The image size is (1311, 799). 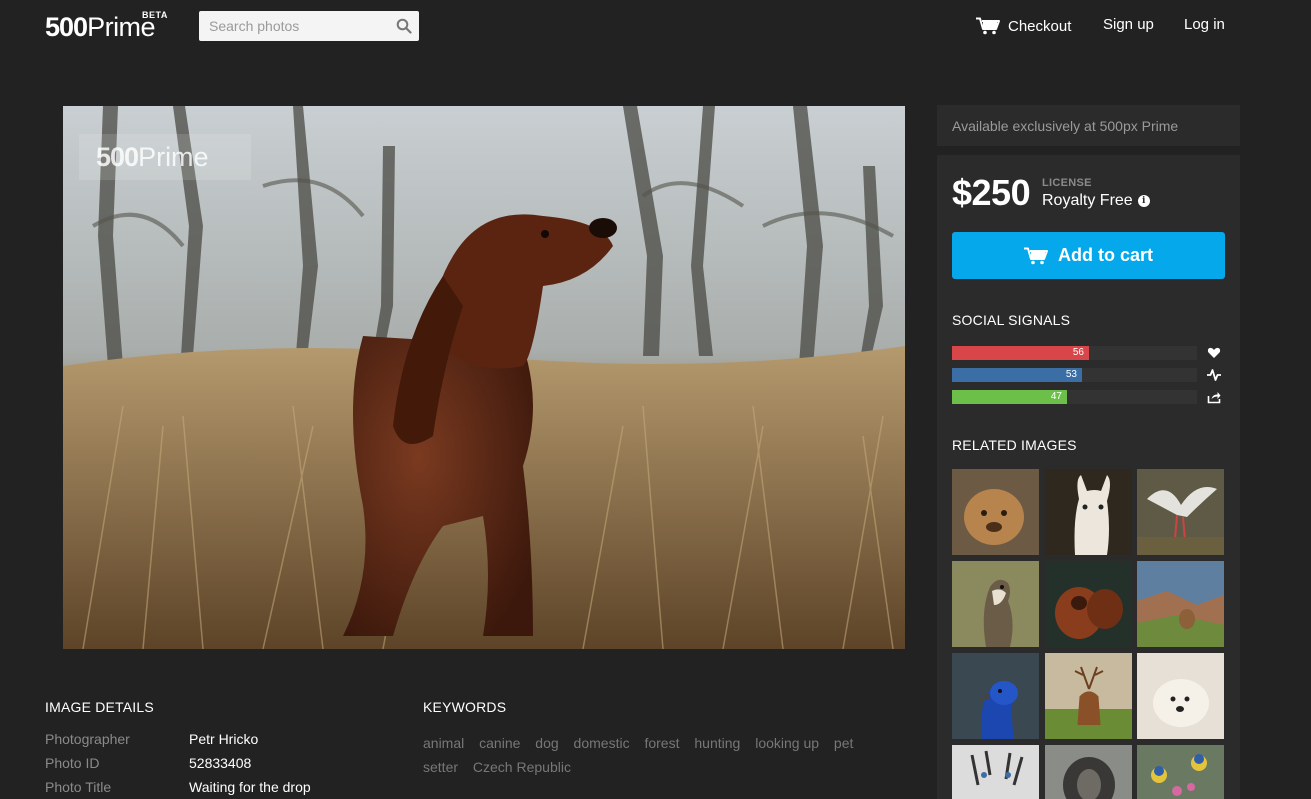 I want to click on keyword-tag: setter, so click(x=440, y=767).